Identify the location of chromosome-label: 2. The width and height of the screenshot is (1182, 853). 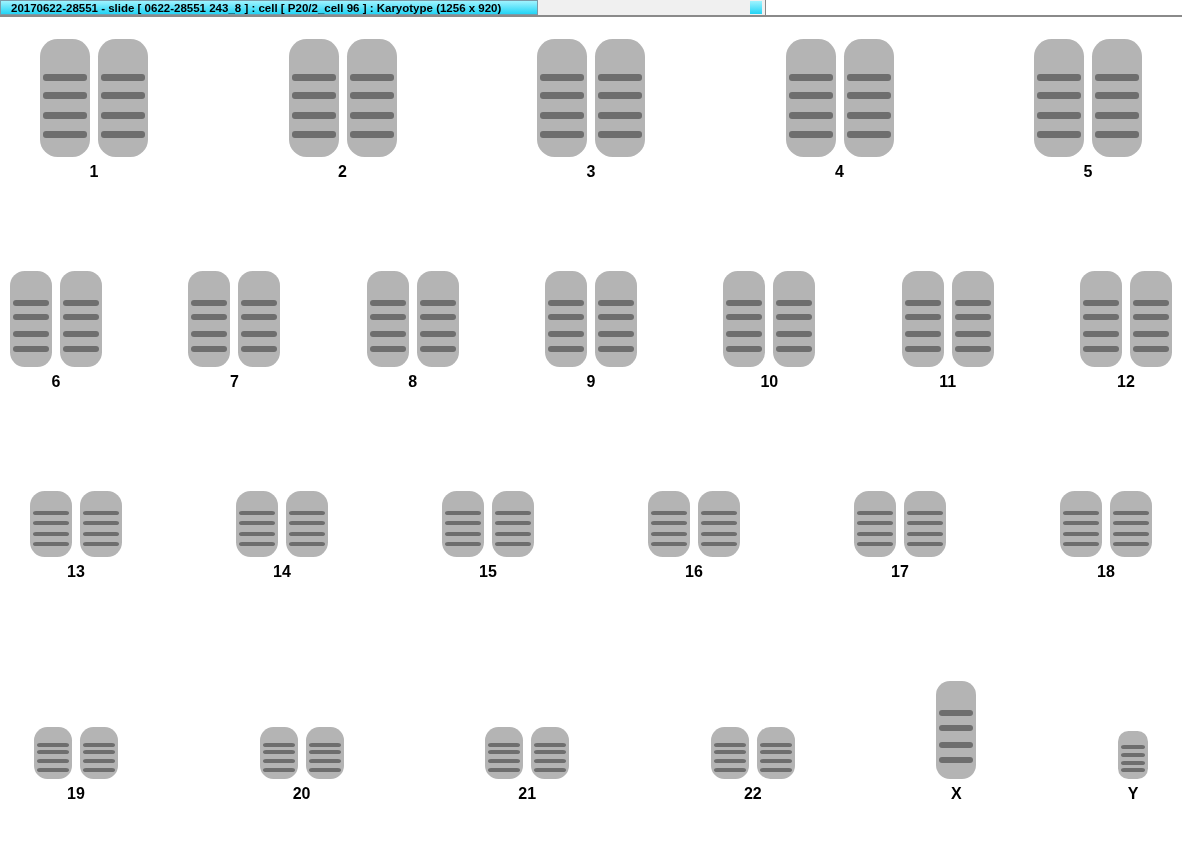
(342, 172).